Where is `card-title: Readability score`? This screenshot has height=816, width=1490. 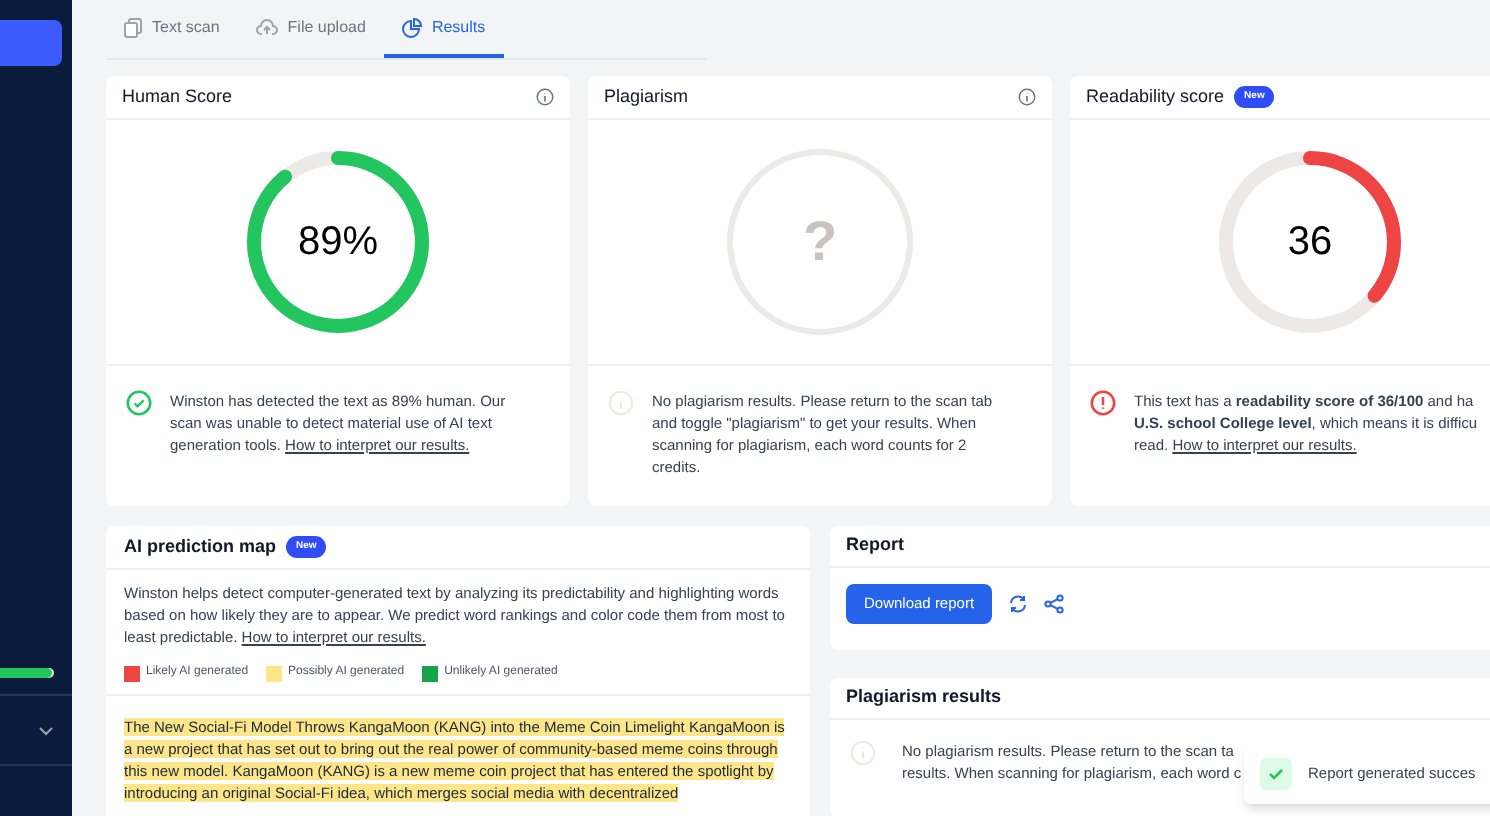 card-title: Readability score is located at coordinates (1155, 96).